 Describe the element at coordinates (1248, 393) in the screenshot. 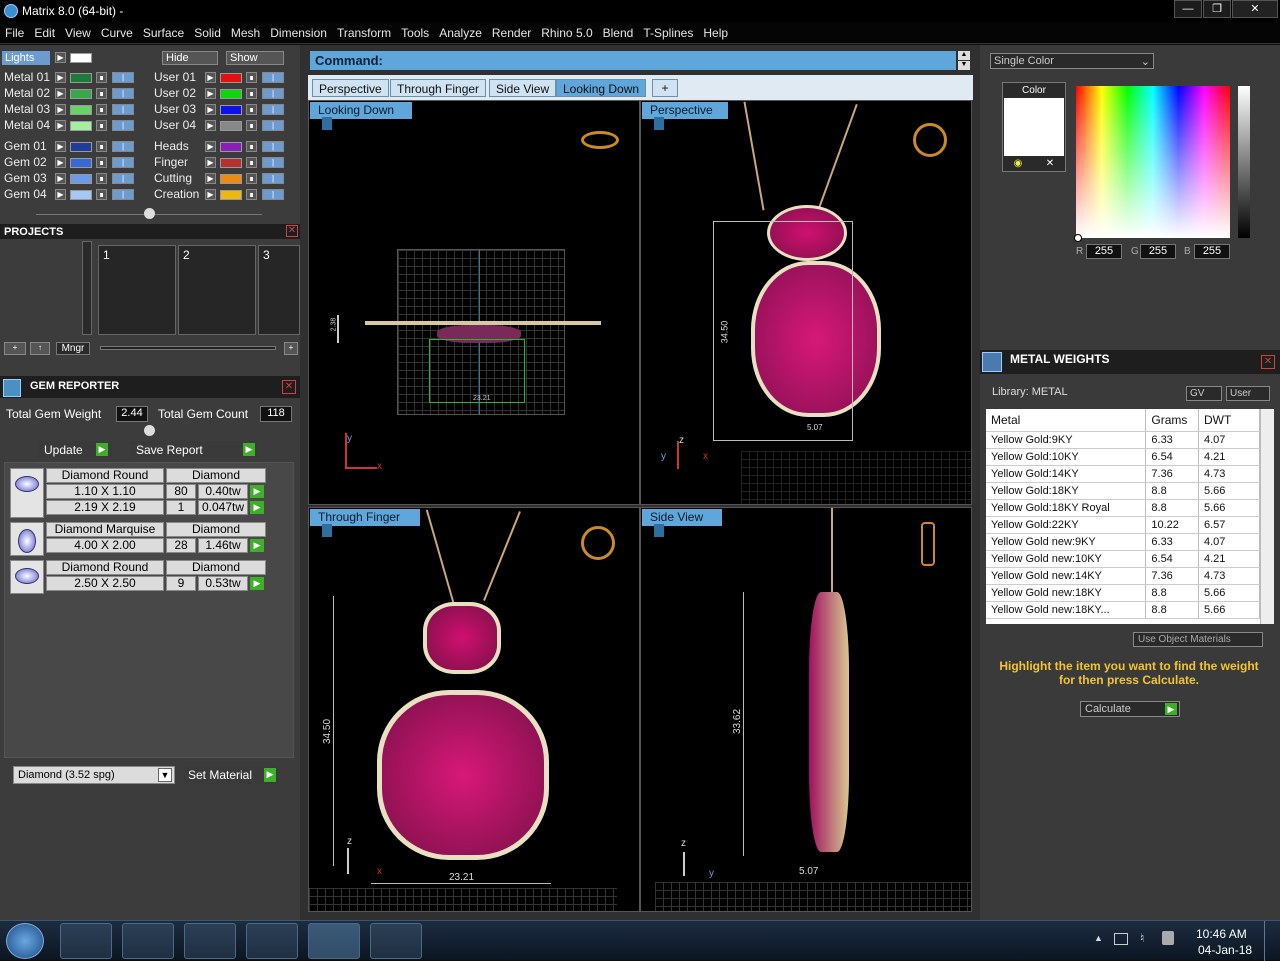

I see `user-toggle: User` at that location.